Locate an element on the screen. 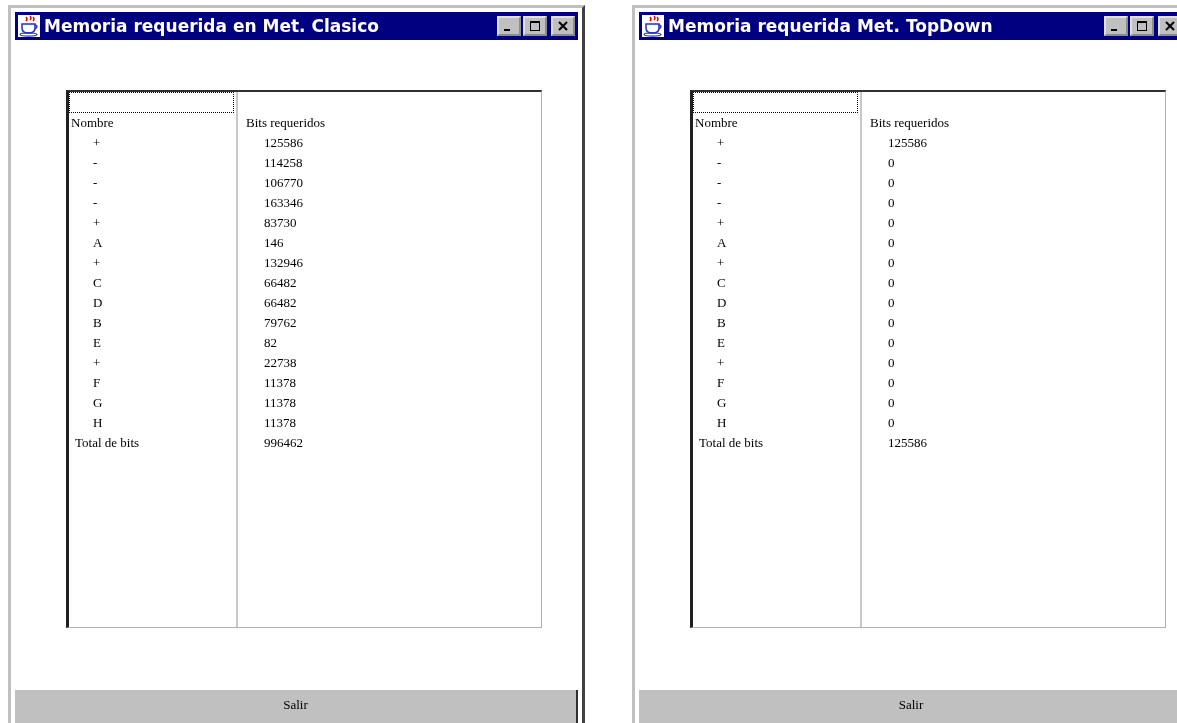 The height and width of the screenshot is (723, 1177). table-cell-text: 106770 is located at coordinates (283, 183).